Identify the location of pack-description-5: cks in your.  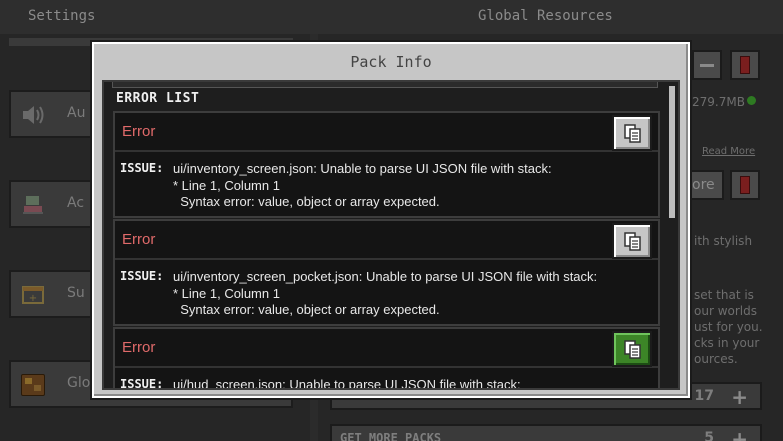
(727, 343).